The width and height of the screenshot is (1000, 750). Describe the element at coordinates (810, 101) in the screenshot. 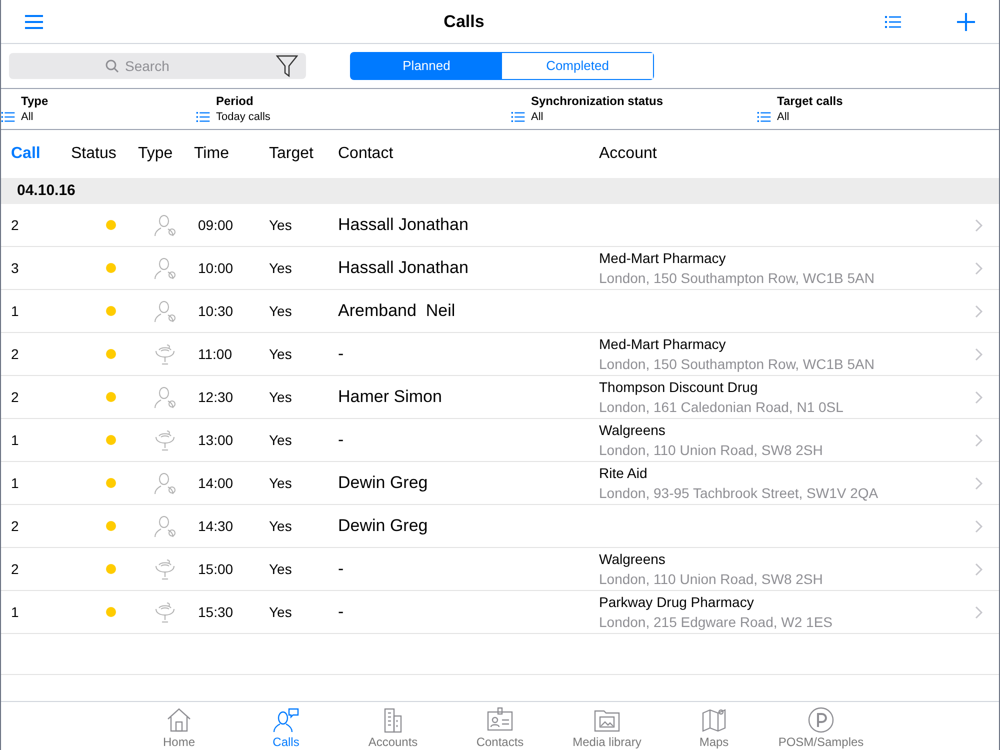

I see `filter-label: Target calls` at that location.